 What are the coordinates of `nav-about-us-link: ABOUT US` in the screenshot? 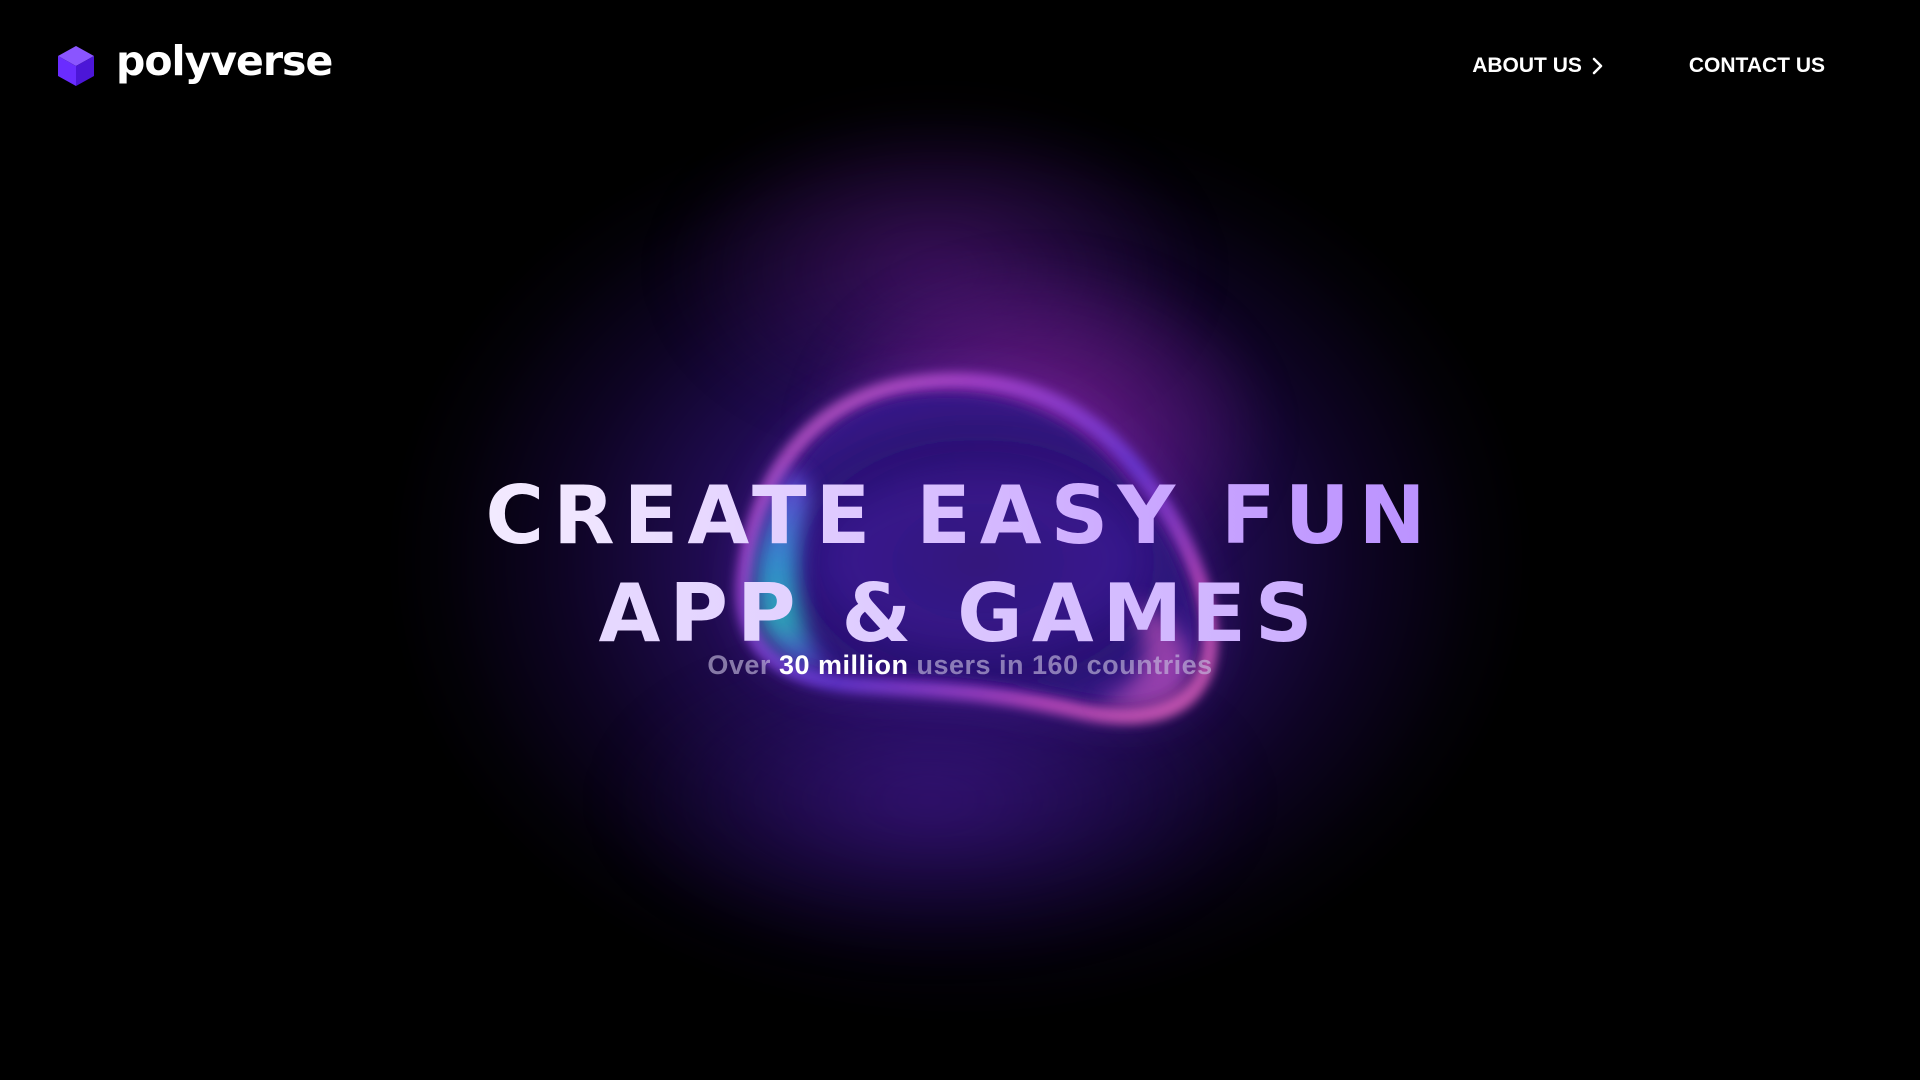 It's located at (1537, 66).